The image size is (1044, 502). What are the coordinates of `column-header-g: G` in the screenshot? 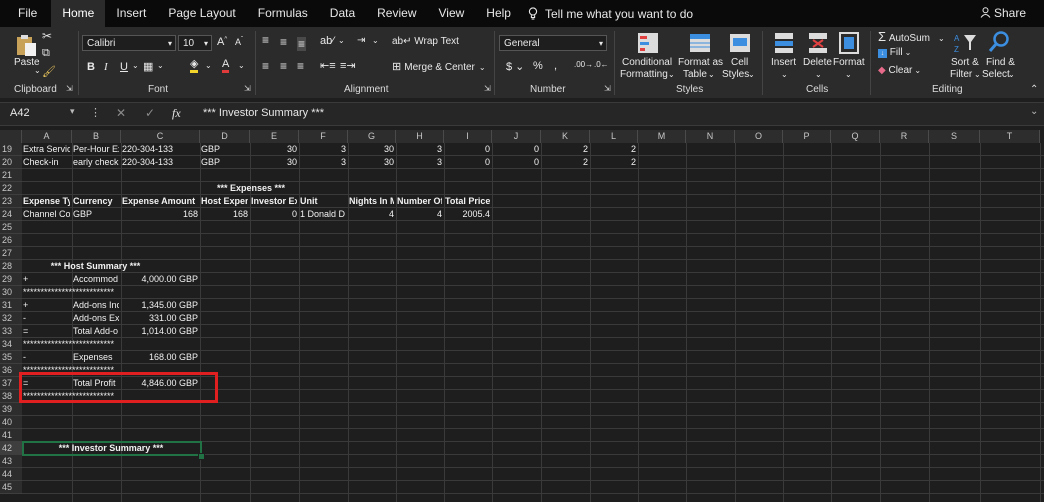 It's located at (372, 136).